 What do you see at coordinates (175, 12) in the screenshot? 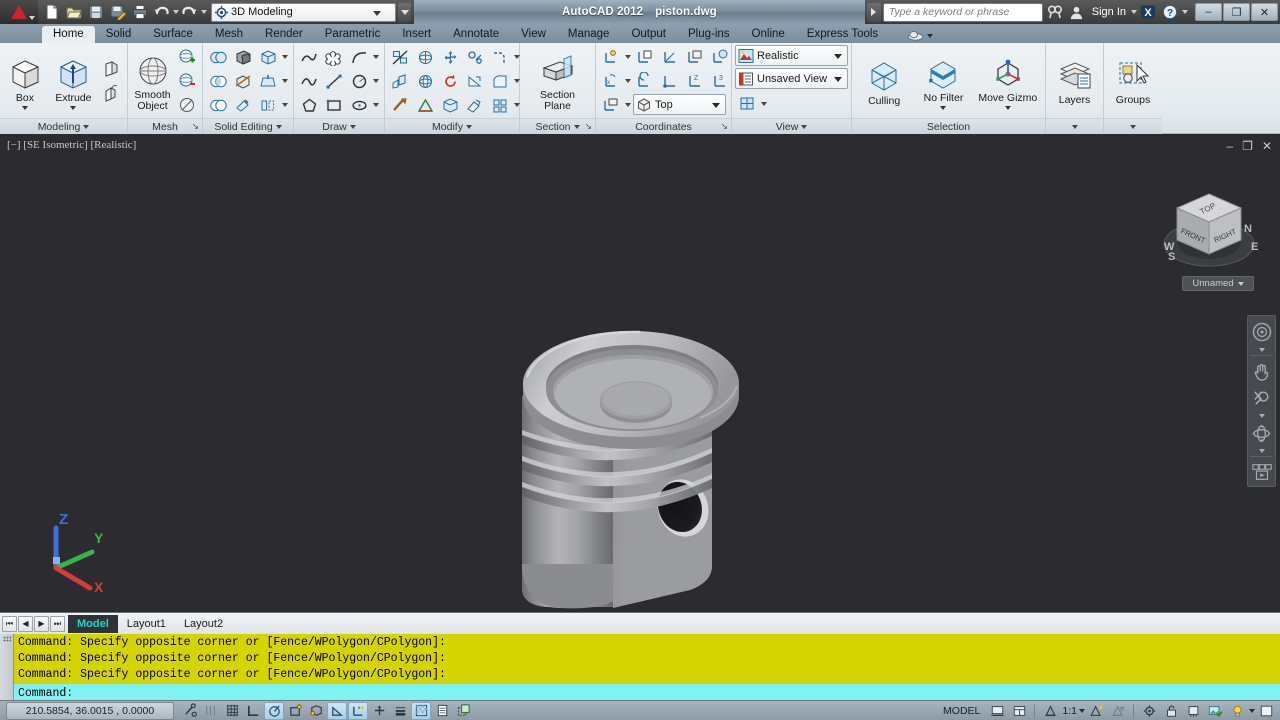
I see `undo-dropdown` at bounding box center [175, 12].